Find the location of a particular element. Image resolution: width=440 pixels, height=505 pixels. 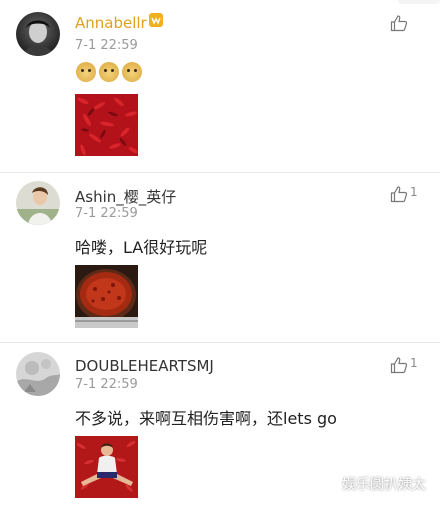

comment-image-chili is located at coordinates (106, 125).